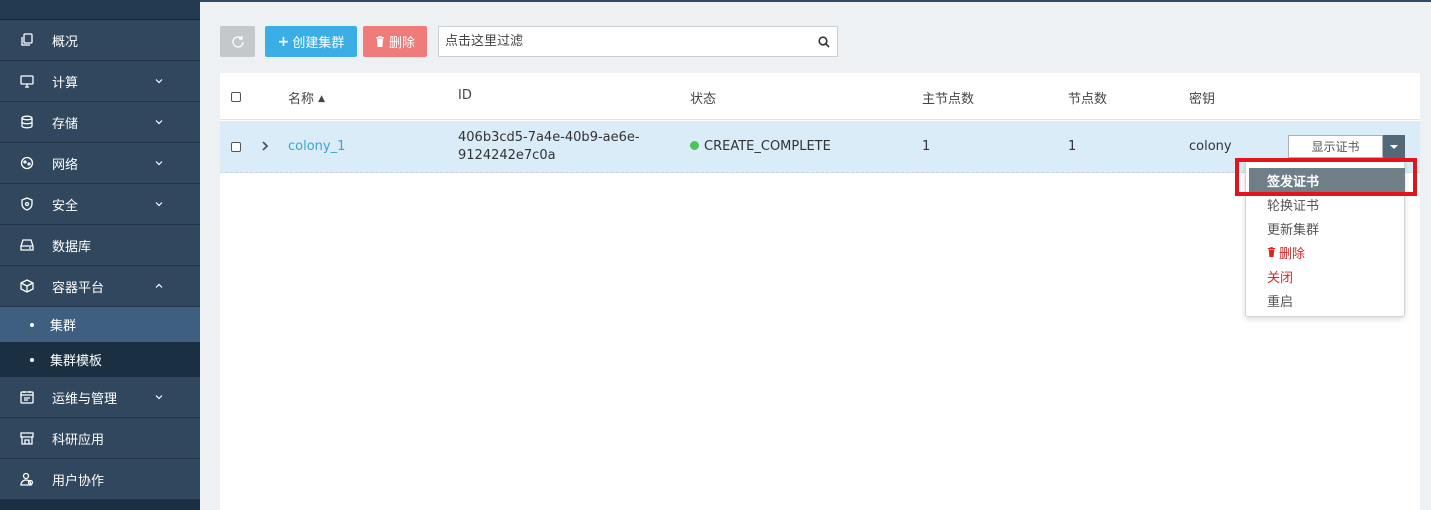 Image resolution: width=1431 pixels, height=510 pixels. I want to click on column-header-master-count: 主节点数, so click(948, 99).